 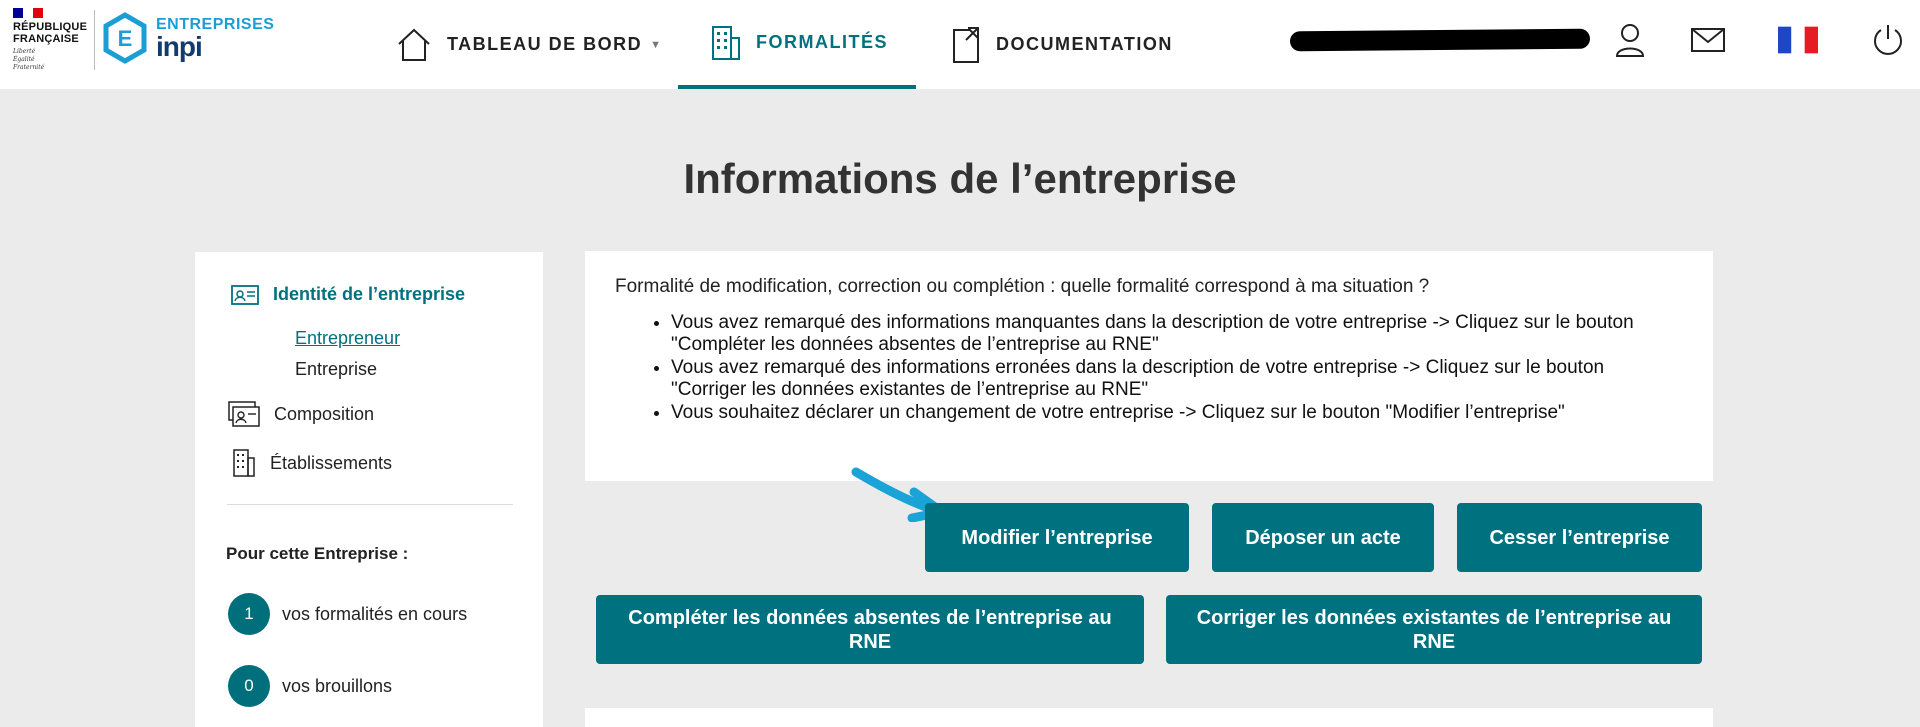 What do you see at coordinates (545, 44) in the screenshot?
I see `nav-label: TABLEAU DE BORD` at bounding box center [545, 44].